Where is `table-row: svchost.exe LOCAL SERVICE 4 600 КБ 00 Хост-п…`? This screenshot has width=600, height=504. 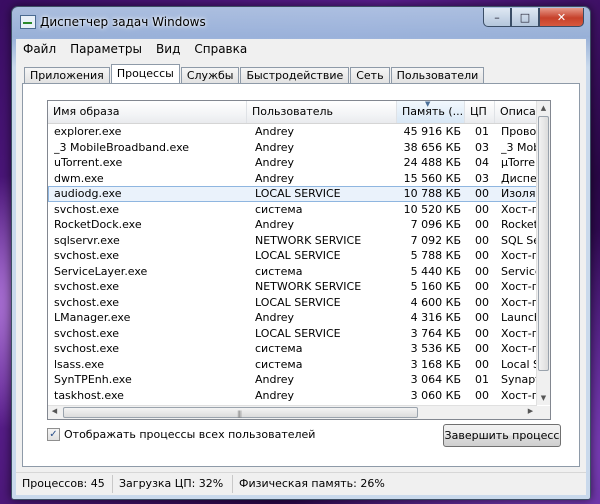 table-row: svchost.exe LOCAL SERVICE 4 600 КБ 00 Хост-п… is located at coordinates (296, 303).